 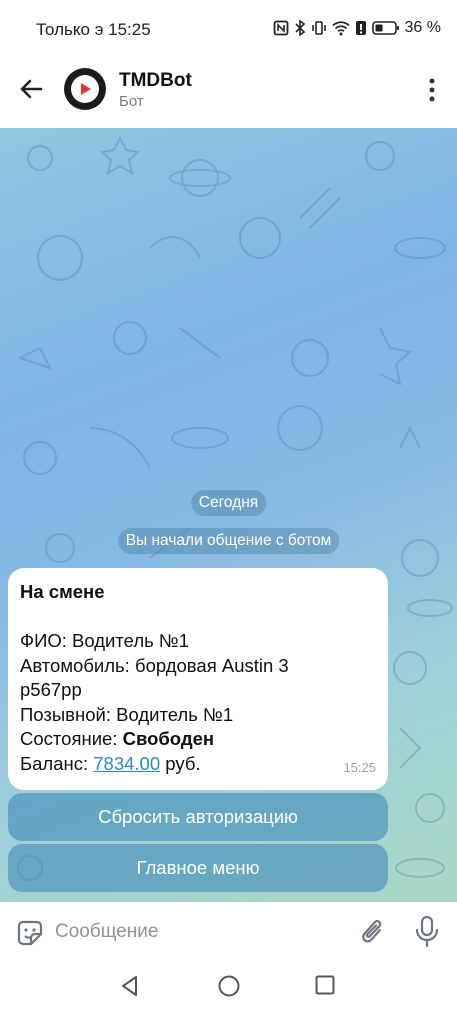 What do you see at coordinates (228, 503) in the screenshot?
I see `date-separator: Сегодня` at bounding box center [228, 503].